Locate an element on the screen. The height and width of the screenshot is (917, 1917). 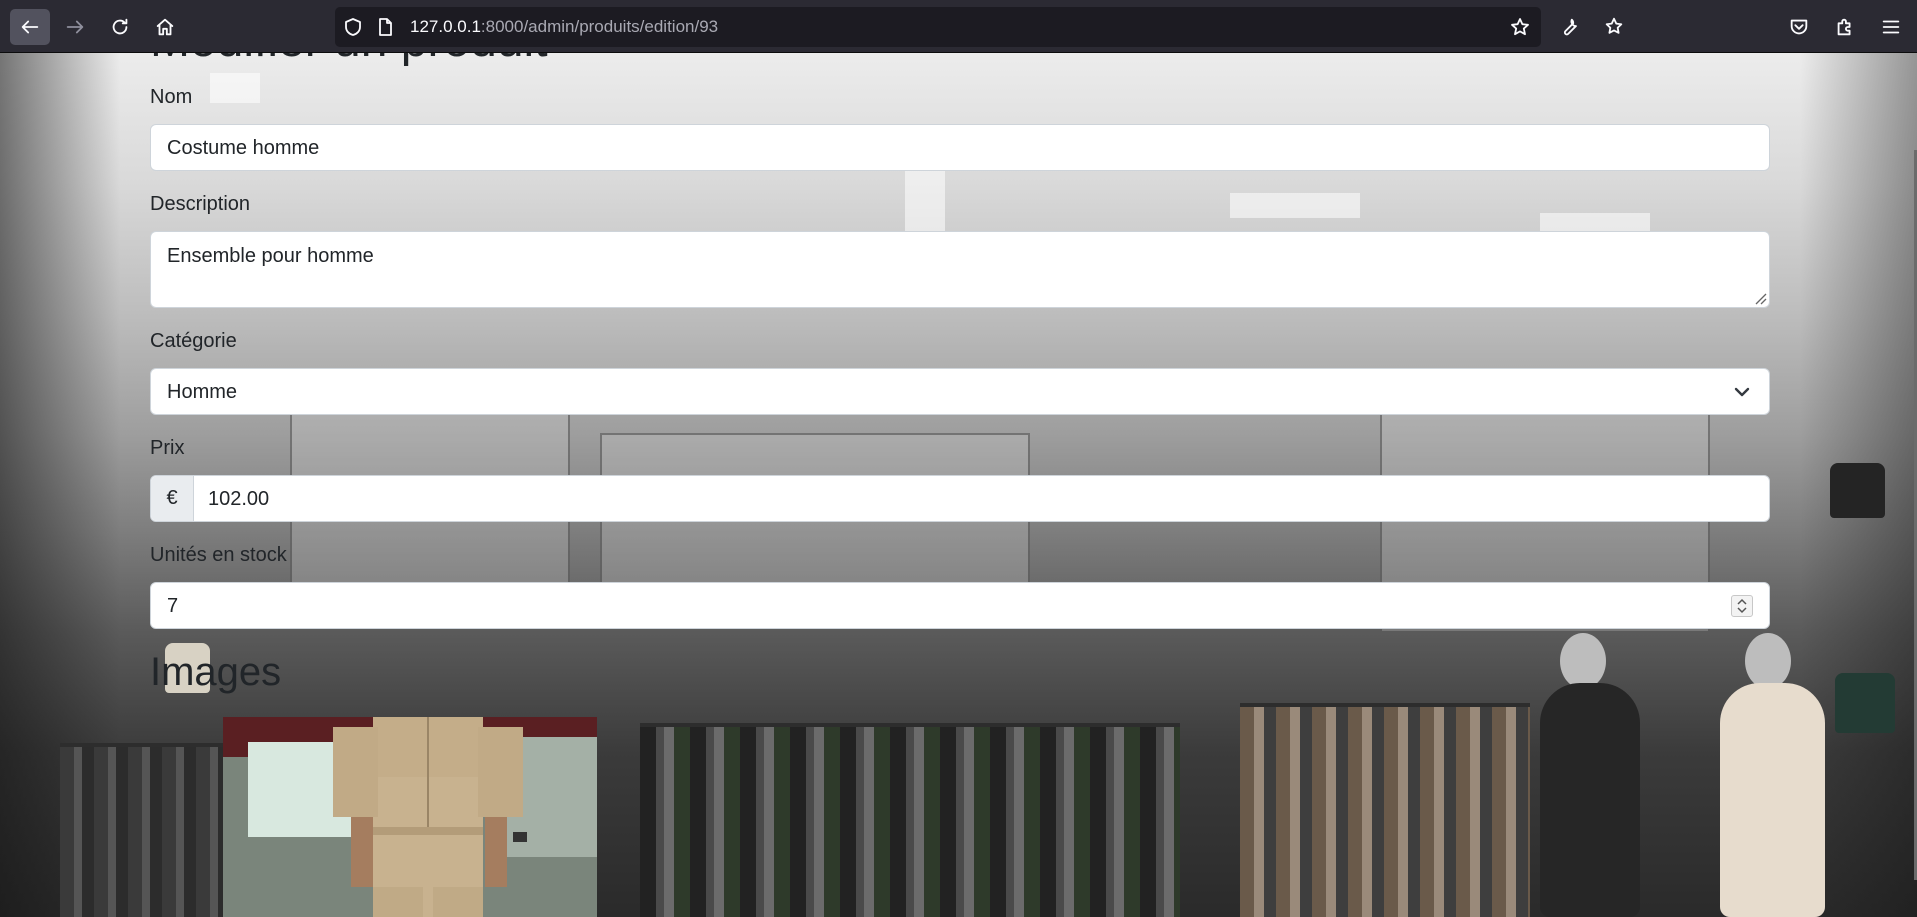
star-badge-icon is located at coordinates (1614, 25).